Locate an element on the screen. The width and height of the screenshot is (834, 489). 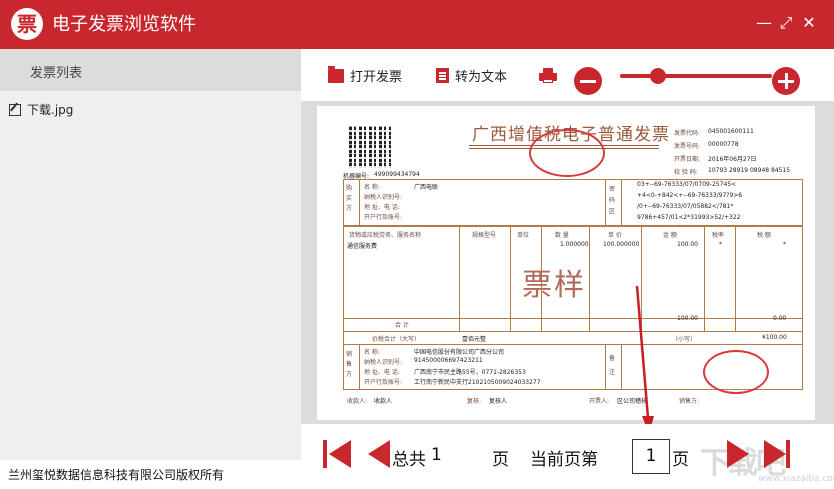
last-page-button is located at coordinates (779, 454).